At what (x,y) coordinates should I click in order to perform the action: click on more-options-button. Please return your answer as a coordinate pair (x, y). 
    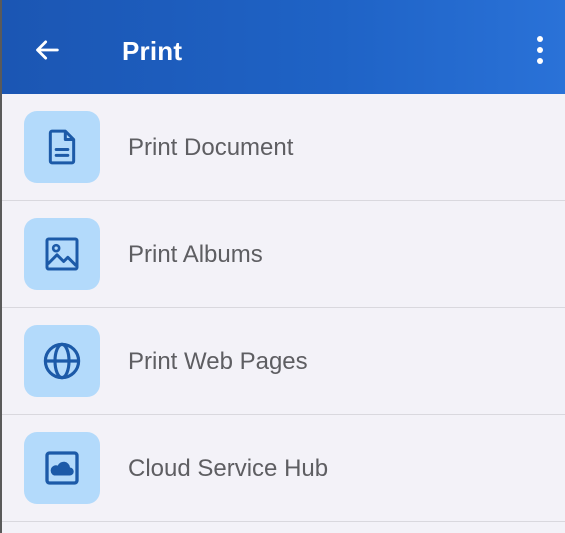
    Looking at the image, I should click on (540, 50).